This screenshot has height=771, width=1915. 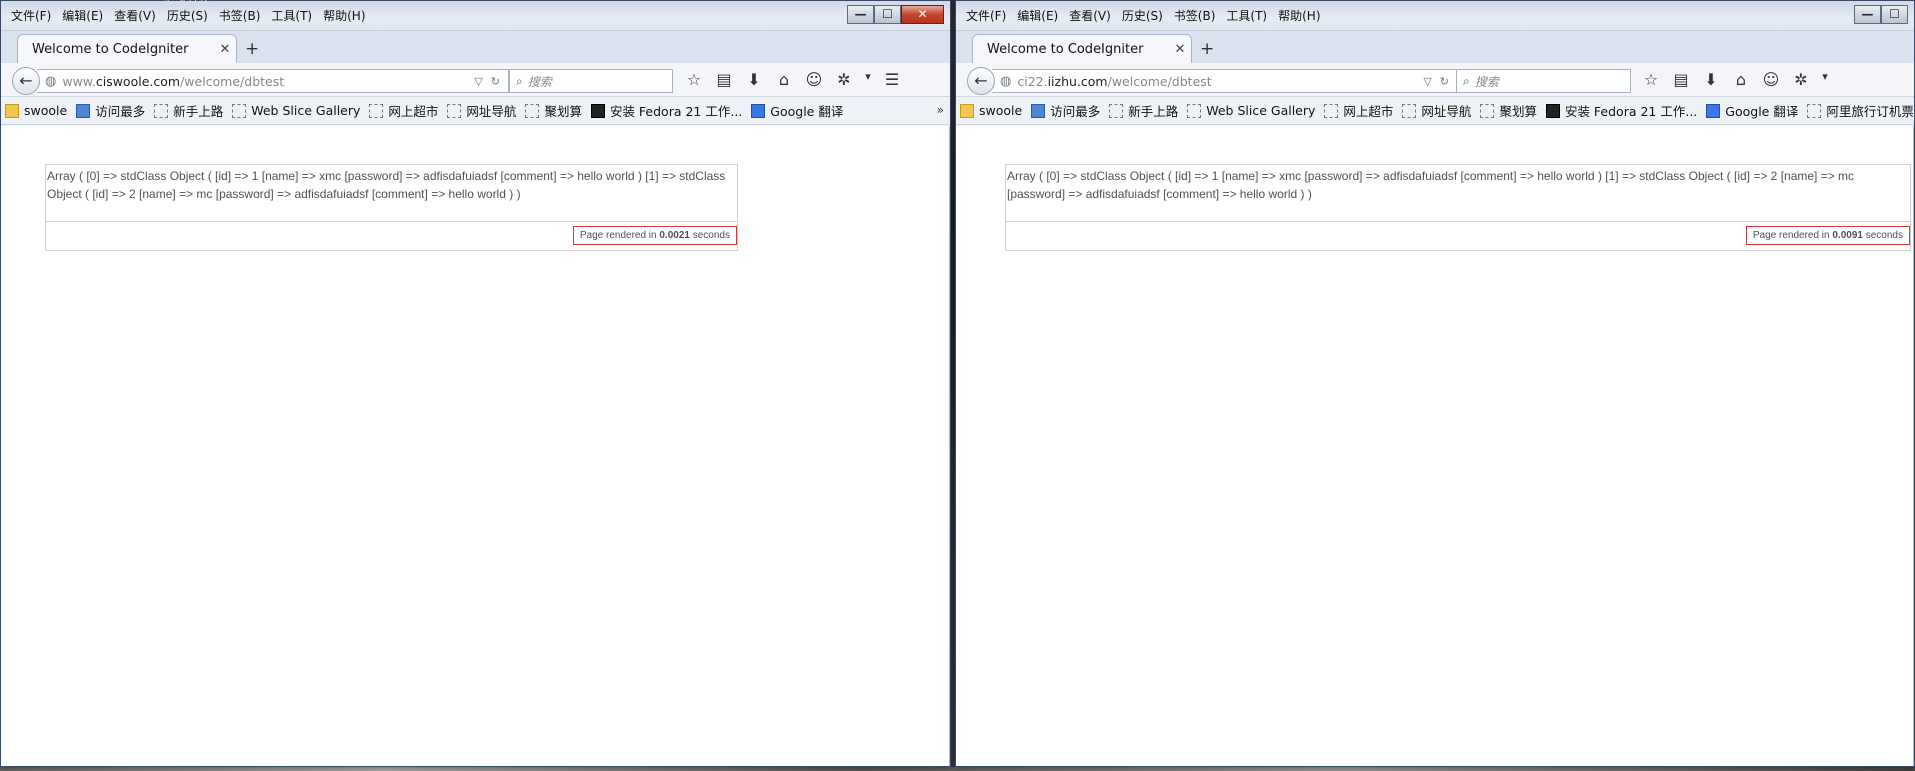 What do you see at coordinates (922, 14) in the screenshot?
I see `close-button: ✕` at bounding box center [922, 14].